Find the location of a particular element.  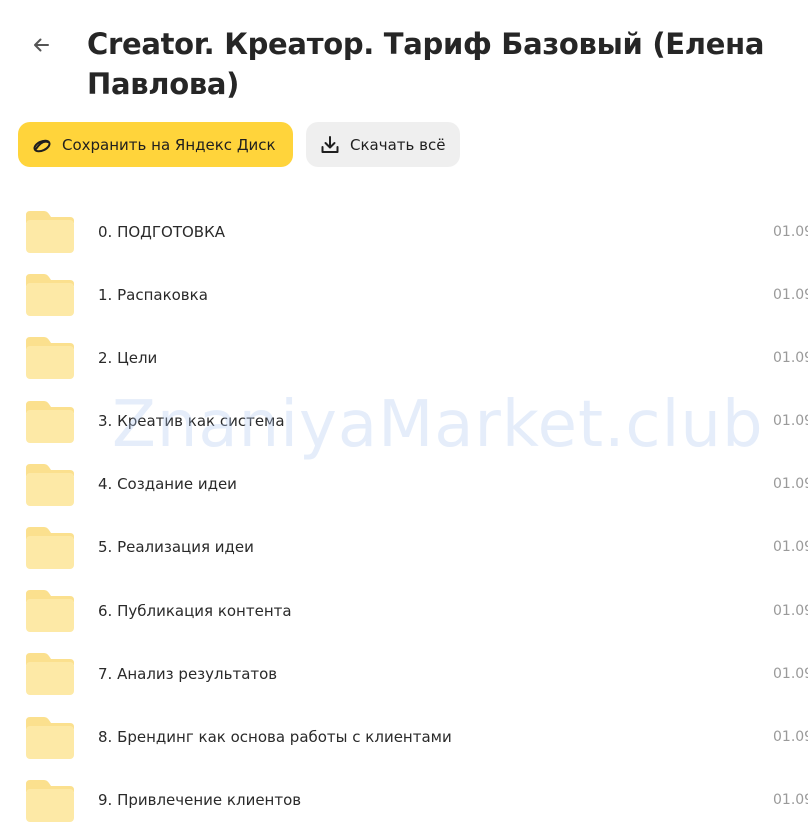

file-name: 0. ПОДГОТОВКА is located at coordinates (162, 231).